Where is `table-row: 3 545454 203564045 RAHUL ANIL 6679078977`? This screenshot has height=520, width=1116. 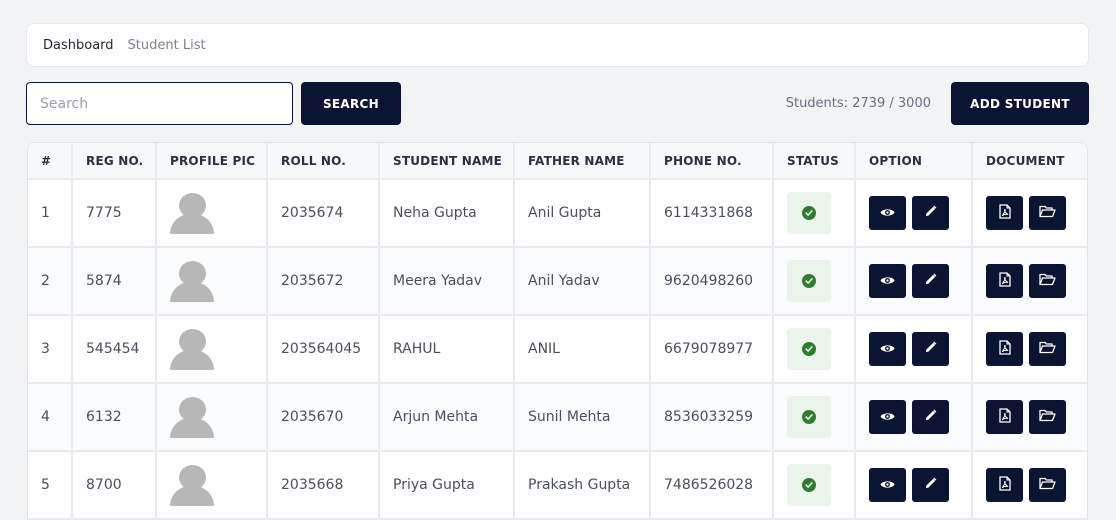 table-row: 3 545454 203564045 RAHUL ANIL 6679078977 is located at coordinates (557, 349).